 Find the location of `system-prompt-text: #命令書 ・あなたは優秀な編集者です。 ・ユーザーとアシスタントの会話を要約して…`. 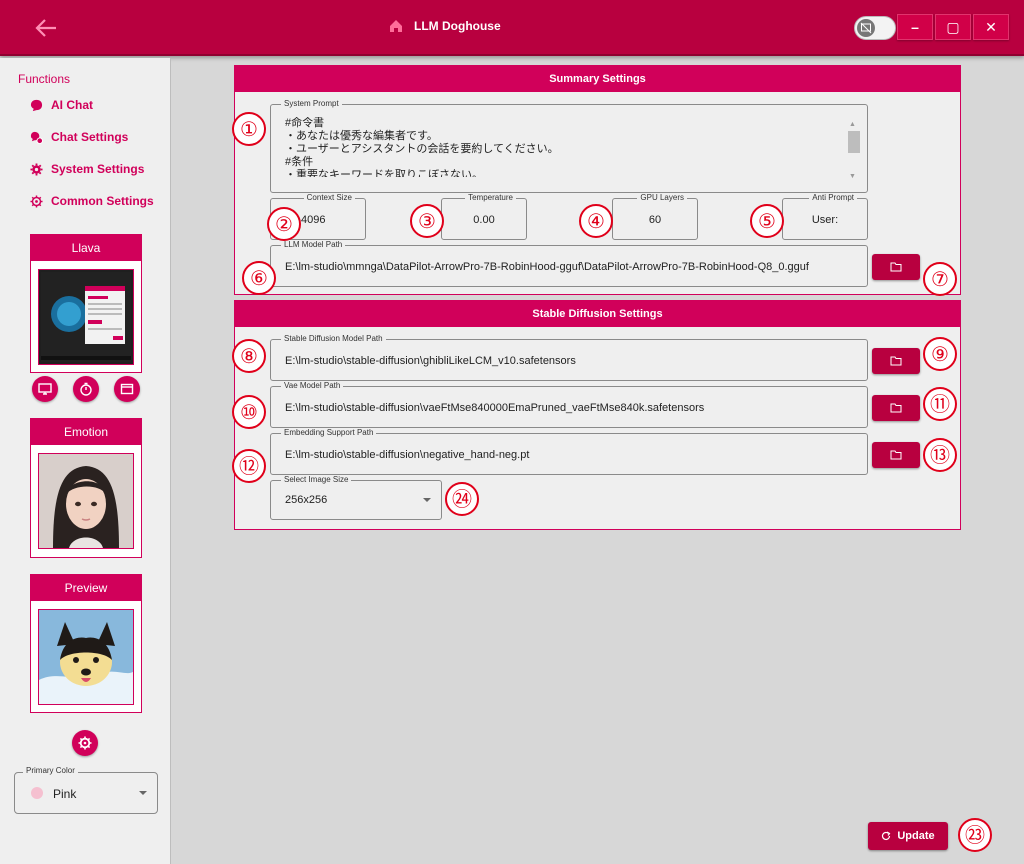

system-prompt-text: #命令書 ・あなたは優秀な編集者です。 ・ユーザーとアシスタントの会話を要約して… is located at coordinates (560, 147).